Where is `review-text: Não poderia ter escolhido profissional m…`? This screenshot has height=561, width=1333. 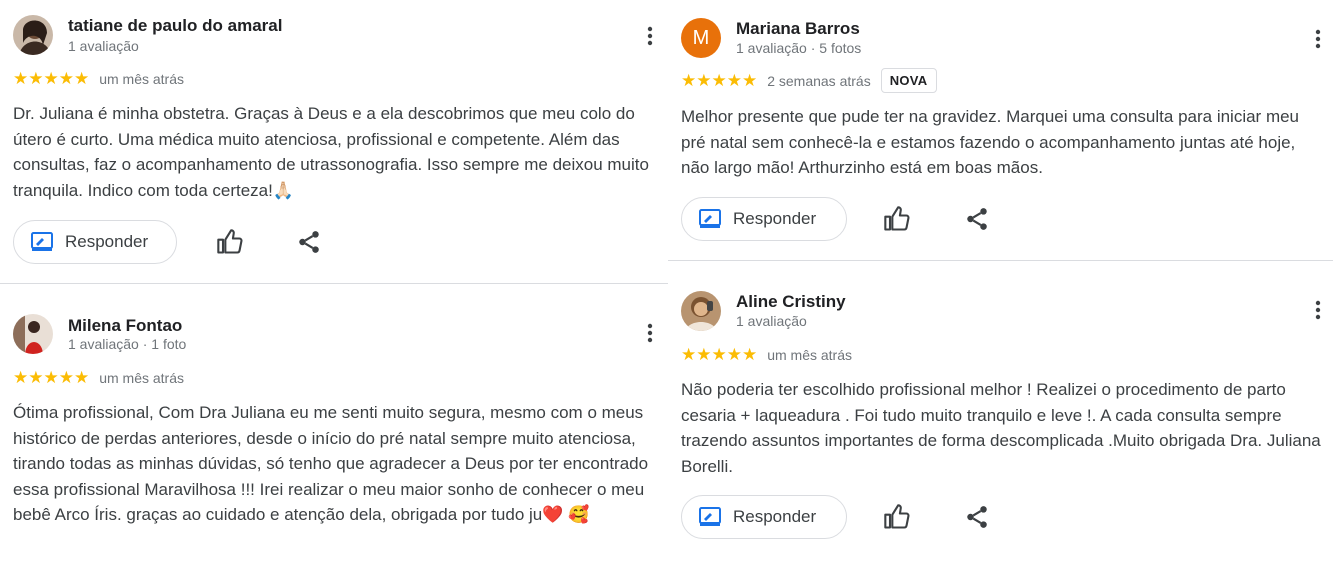 review-text: Não poderia ter escolhido profissional m… is located at coordinates (1001, 428).